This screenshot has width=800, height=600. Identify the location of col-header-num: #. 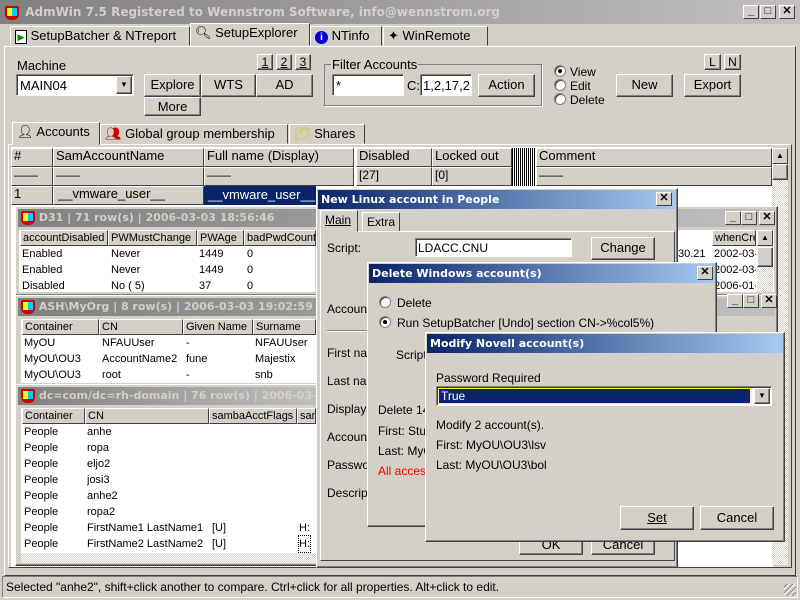
(32, 157).